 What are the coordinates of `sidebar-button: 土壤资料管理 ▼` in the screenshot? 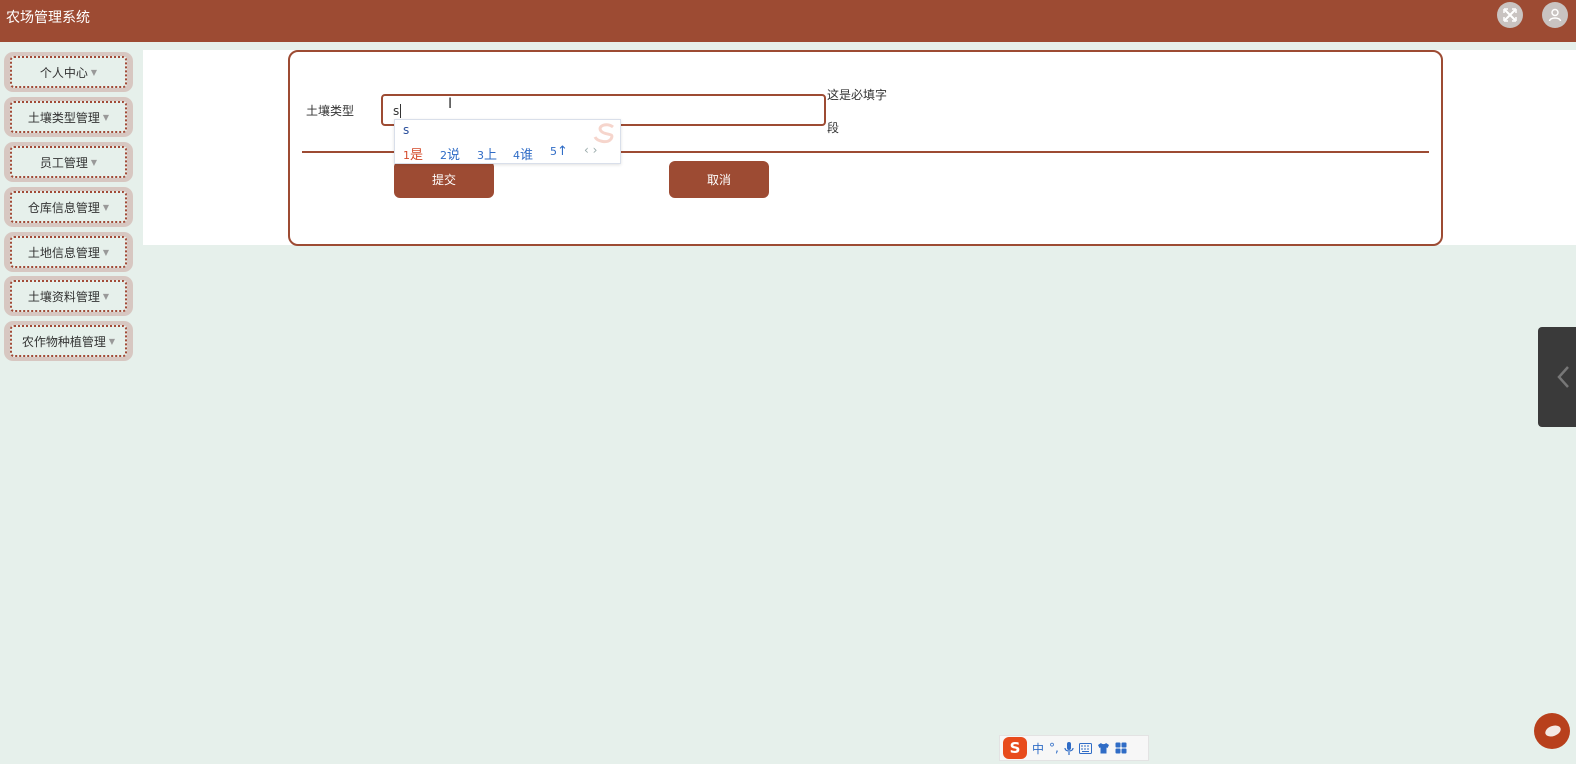 It's located at (68, 296).